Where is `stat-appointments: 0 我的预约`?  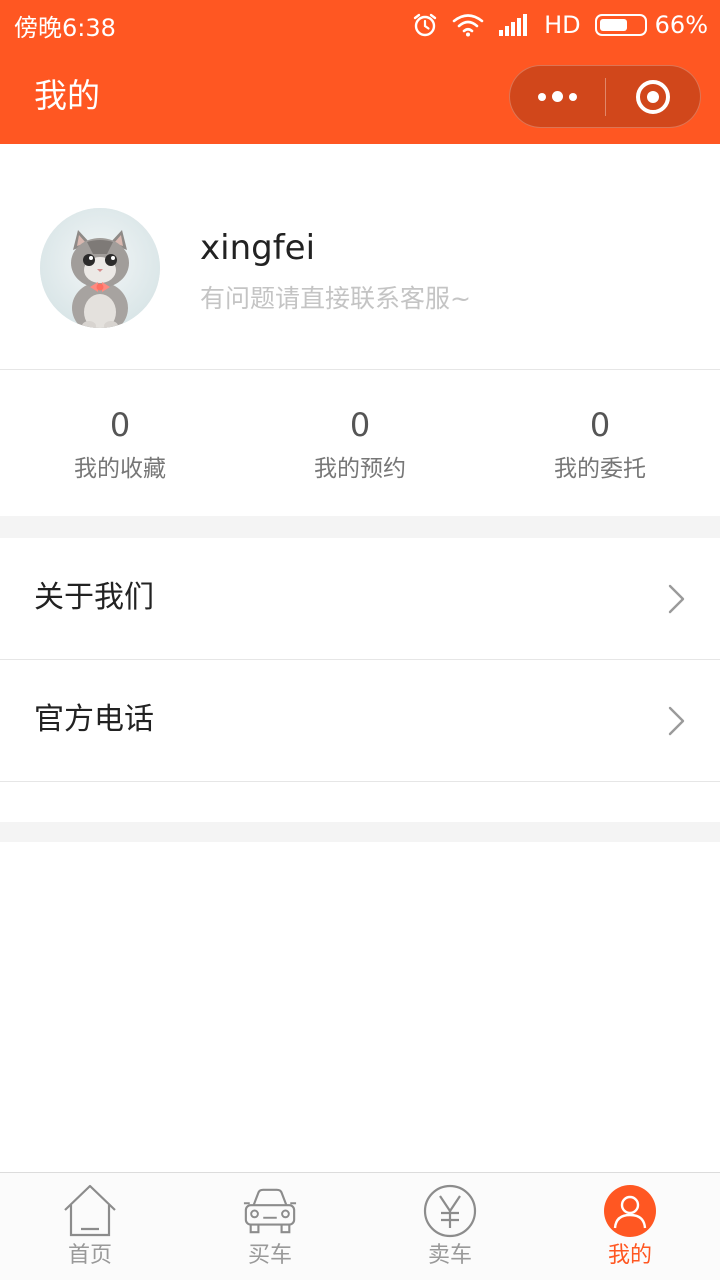
stat-appointments: 0 我的预约 is located at coordinates (360, 443).